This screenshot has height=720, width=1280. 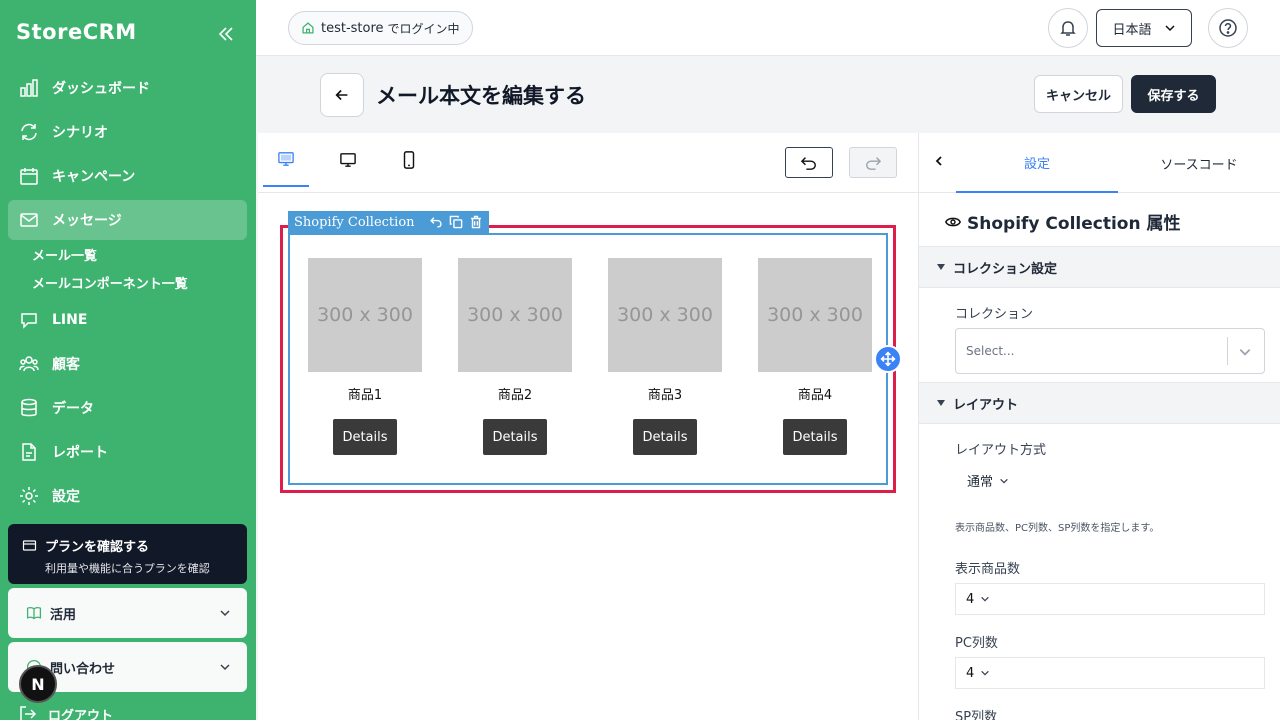 I want to click on undo-button, so click(x=809, y=162).